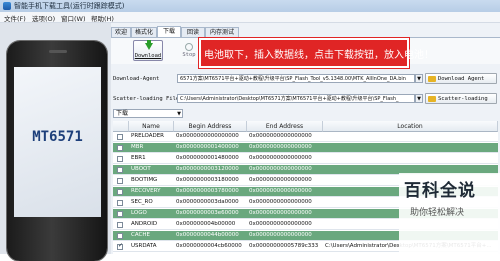  What do you see at coordinates (121, 126) in the screenshot?
I see `column-header-check` at bounding box center [121, 126].